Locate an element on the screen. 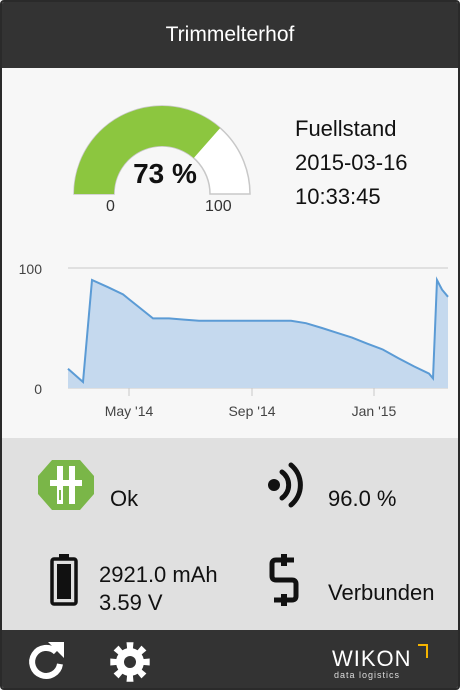 The width and height of the screenshot is (460, 690). brand-accent-icon is located at coordinates (423, 651).